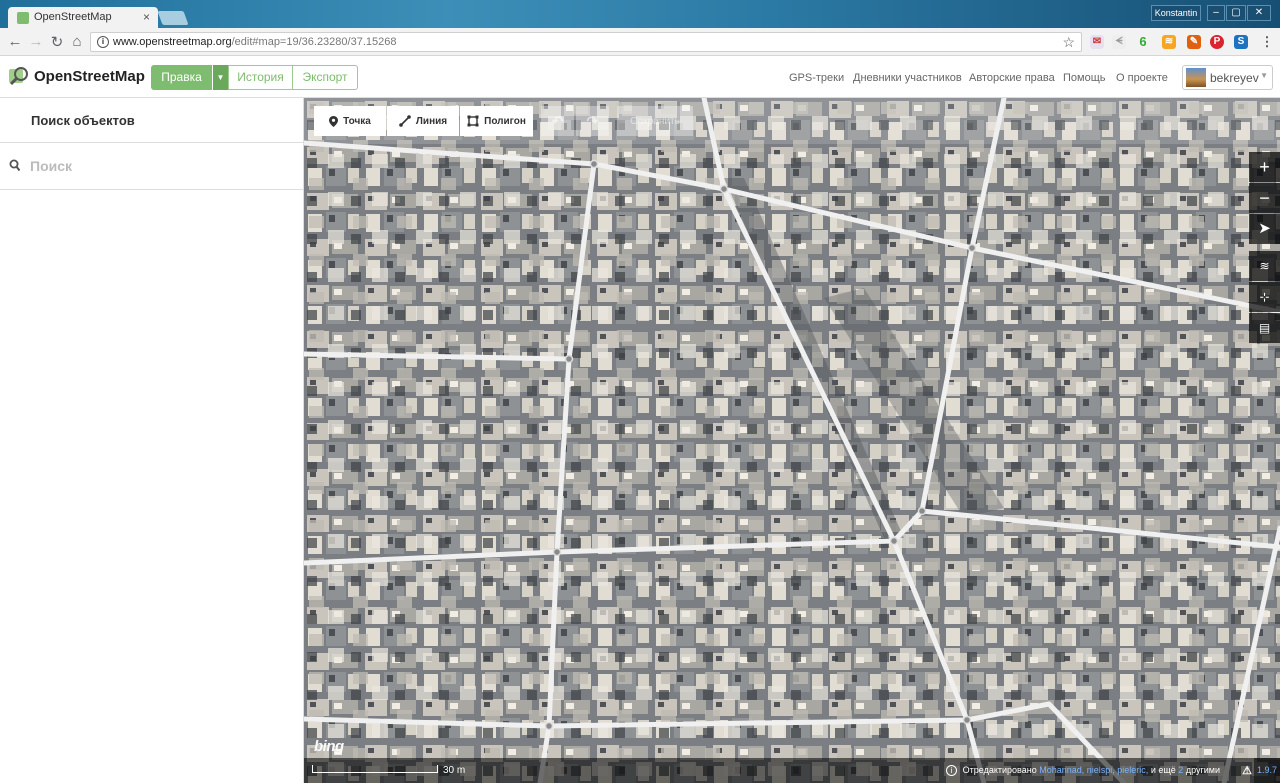  What do you see at coordinates (1264, 75) in the screenshot?
I see `chevron-down-icon: ▼` at bounding box center [1264, 75].